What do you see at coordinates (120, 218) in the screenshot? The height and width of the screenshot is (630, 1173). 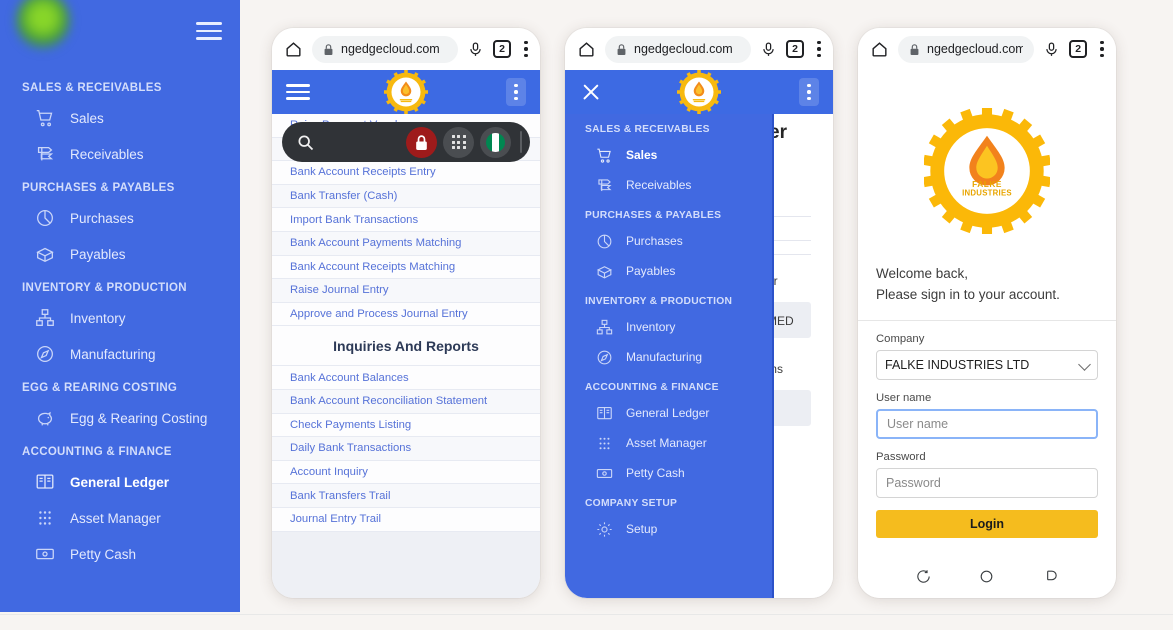 I see `sidebar-item-purchases: Purchases` at bounding box center [120, 218].